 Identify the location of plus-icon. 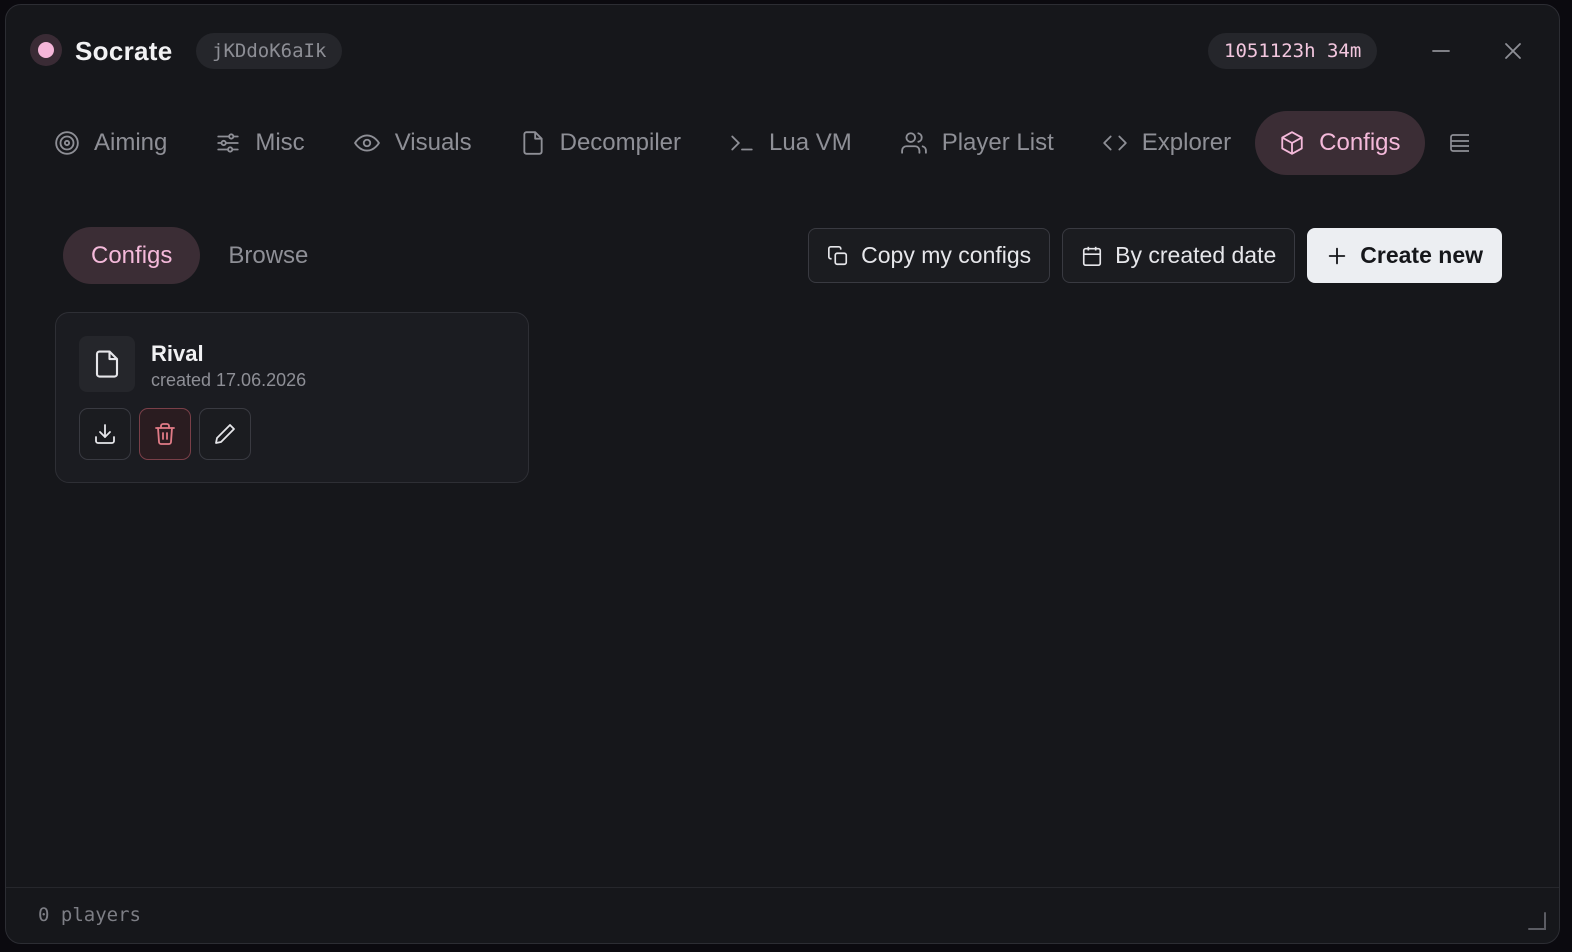
(1337, 255).